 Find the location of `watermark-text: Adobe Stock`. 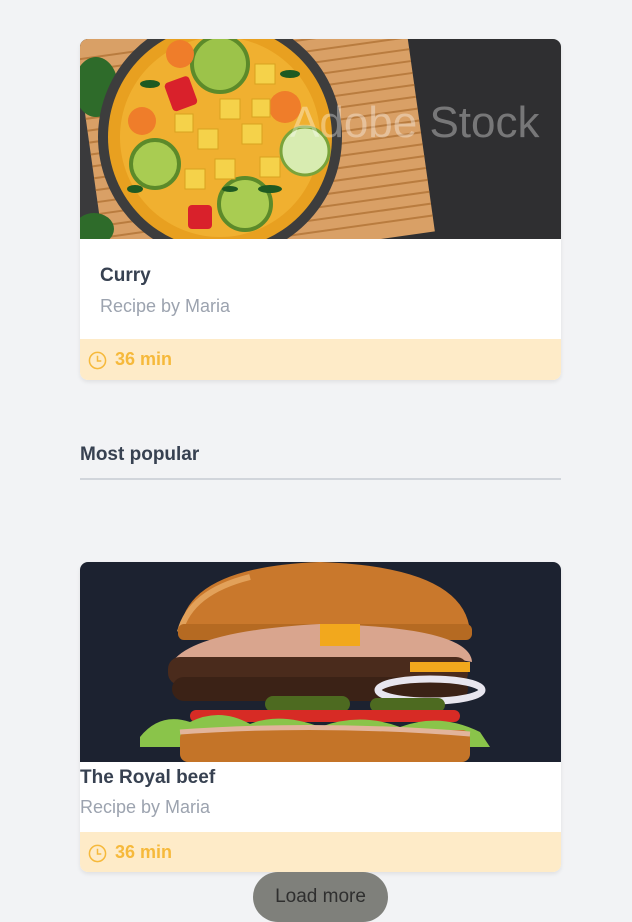

watermark-text: Adobe Stock is located at coordinates (415, 122).